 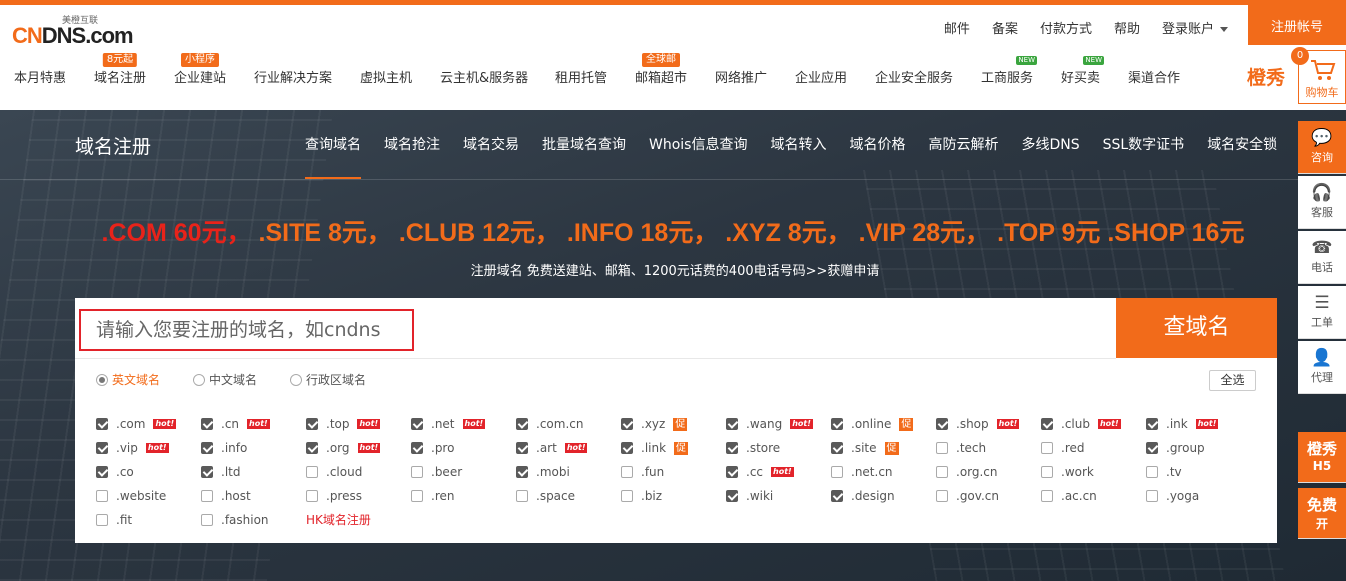 What do you see at coordinates (654, 424) in the screenshot?
I see `tld-option: .xyz 促` at bounding box center [654, 424].